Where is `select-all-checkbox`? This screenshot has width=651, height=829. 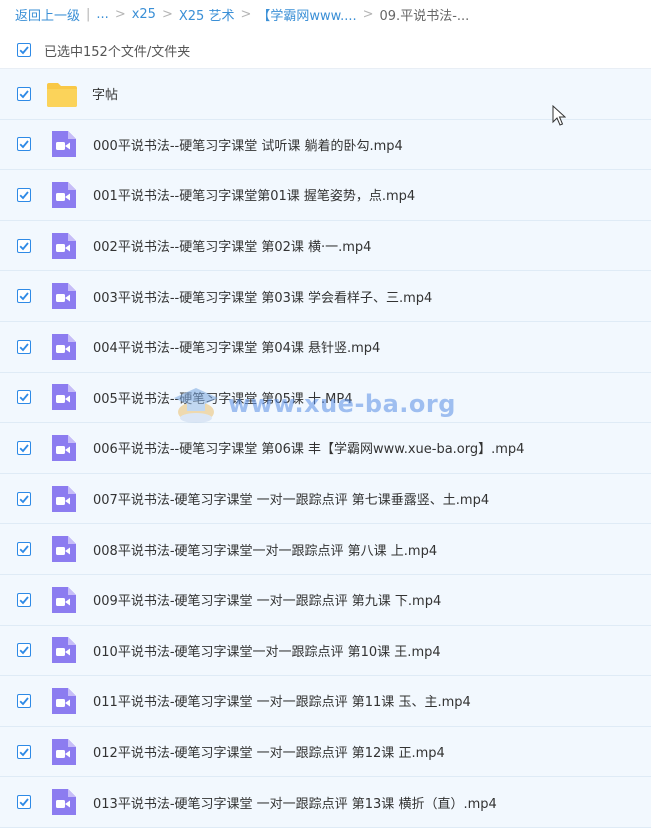
select-all-checkbox is located at coordinates (24, 50).